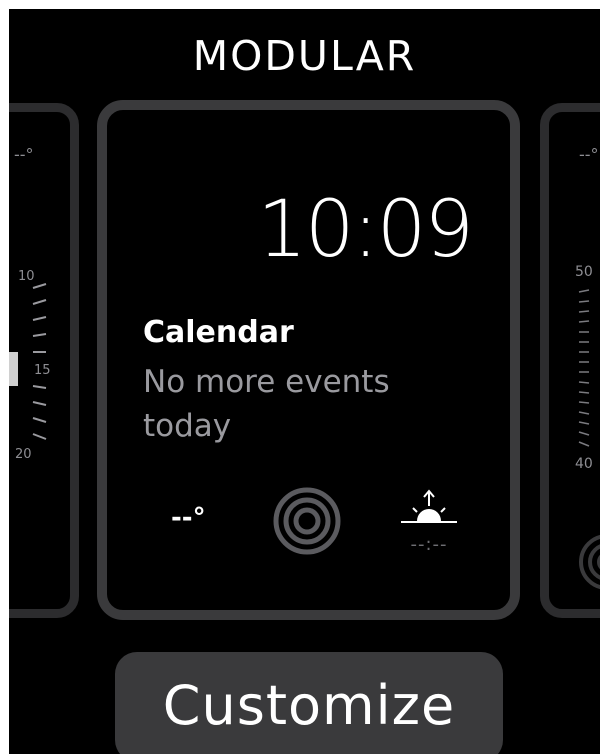  I want to click on left-tick-label: 20, so click(23, 454).